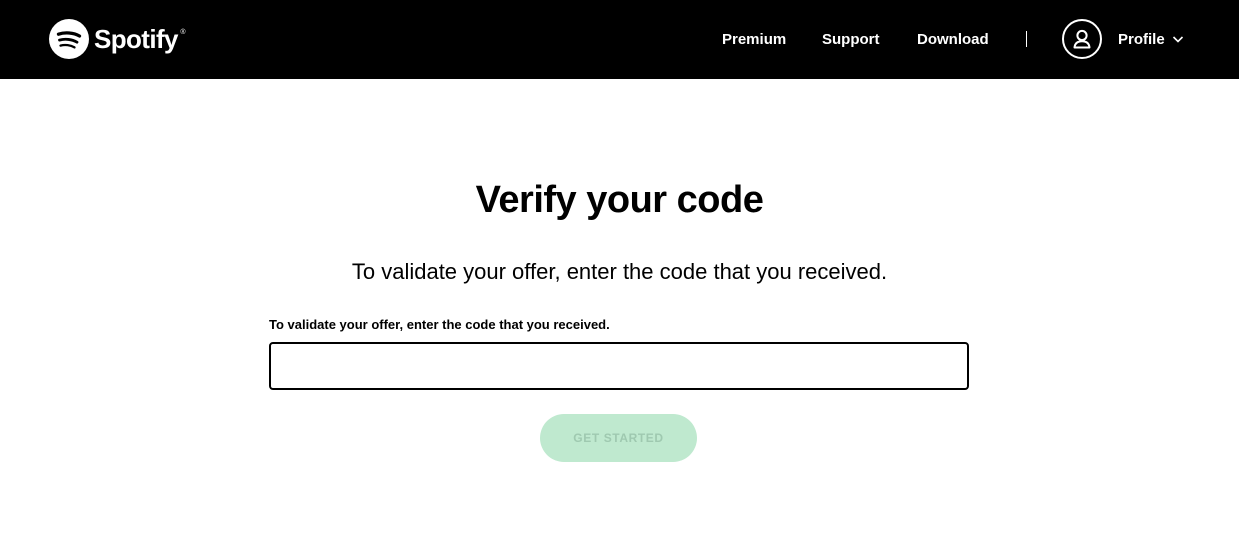 Image resolution: width=1239 pixels, height=547 pixels. I want to click on nav-link-support: Support, so click(851, 40).